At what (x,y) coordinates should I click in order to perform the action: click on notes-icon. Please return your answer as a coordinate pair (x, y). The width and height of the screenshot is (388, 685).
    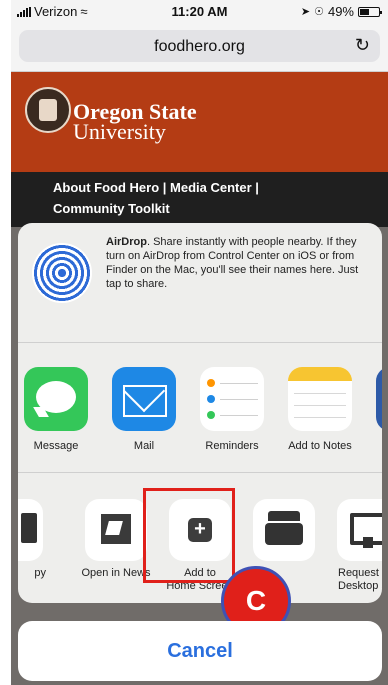
    Looking at the image, I should click on (320, 399).